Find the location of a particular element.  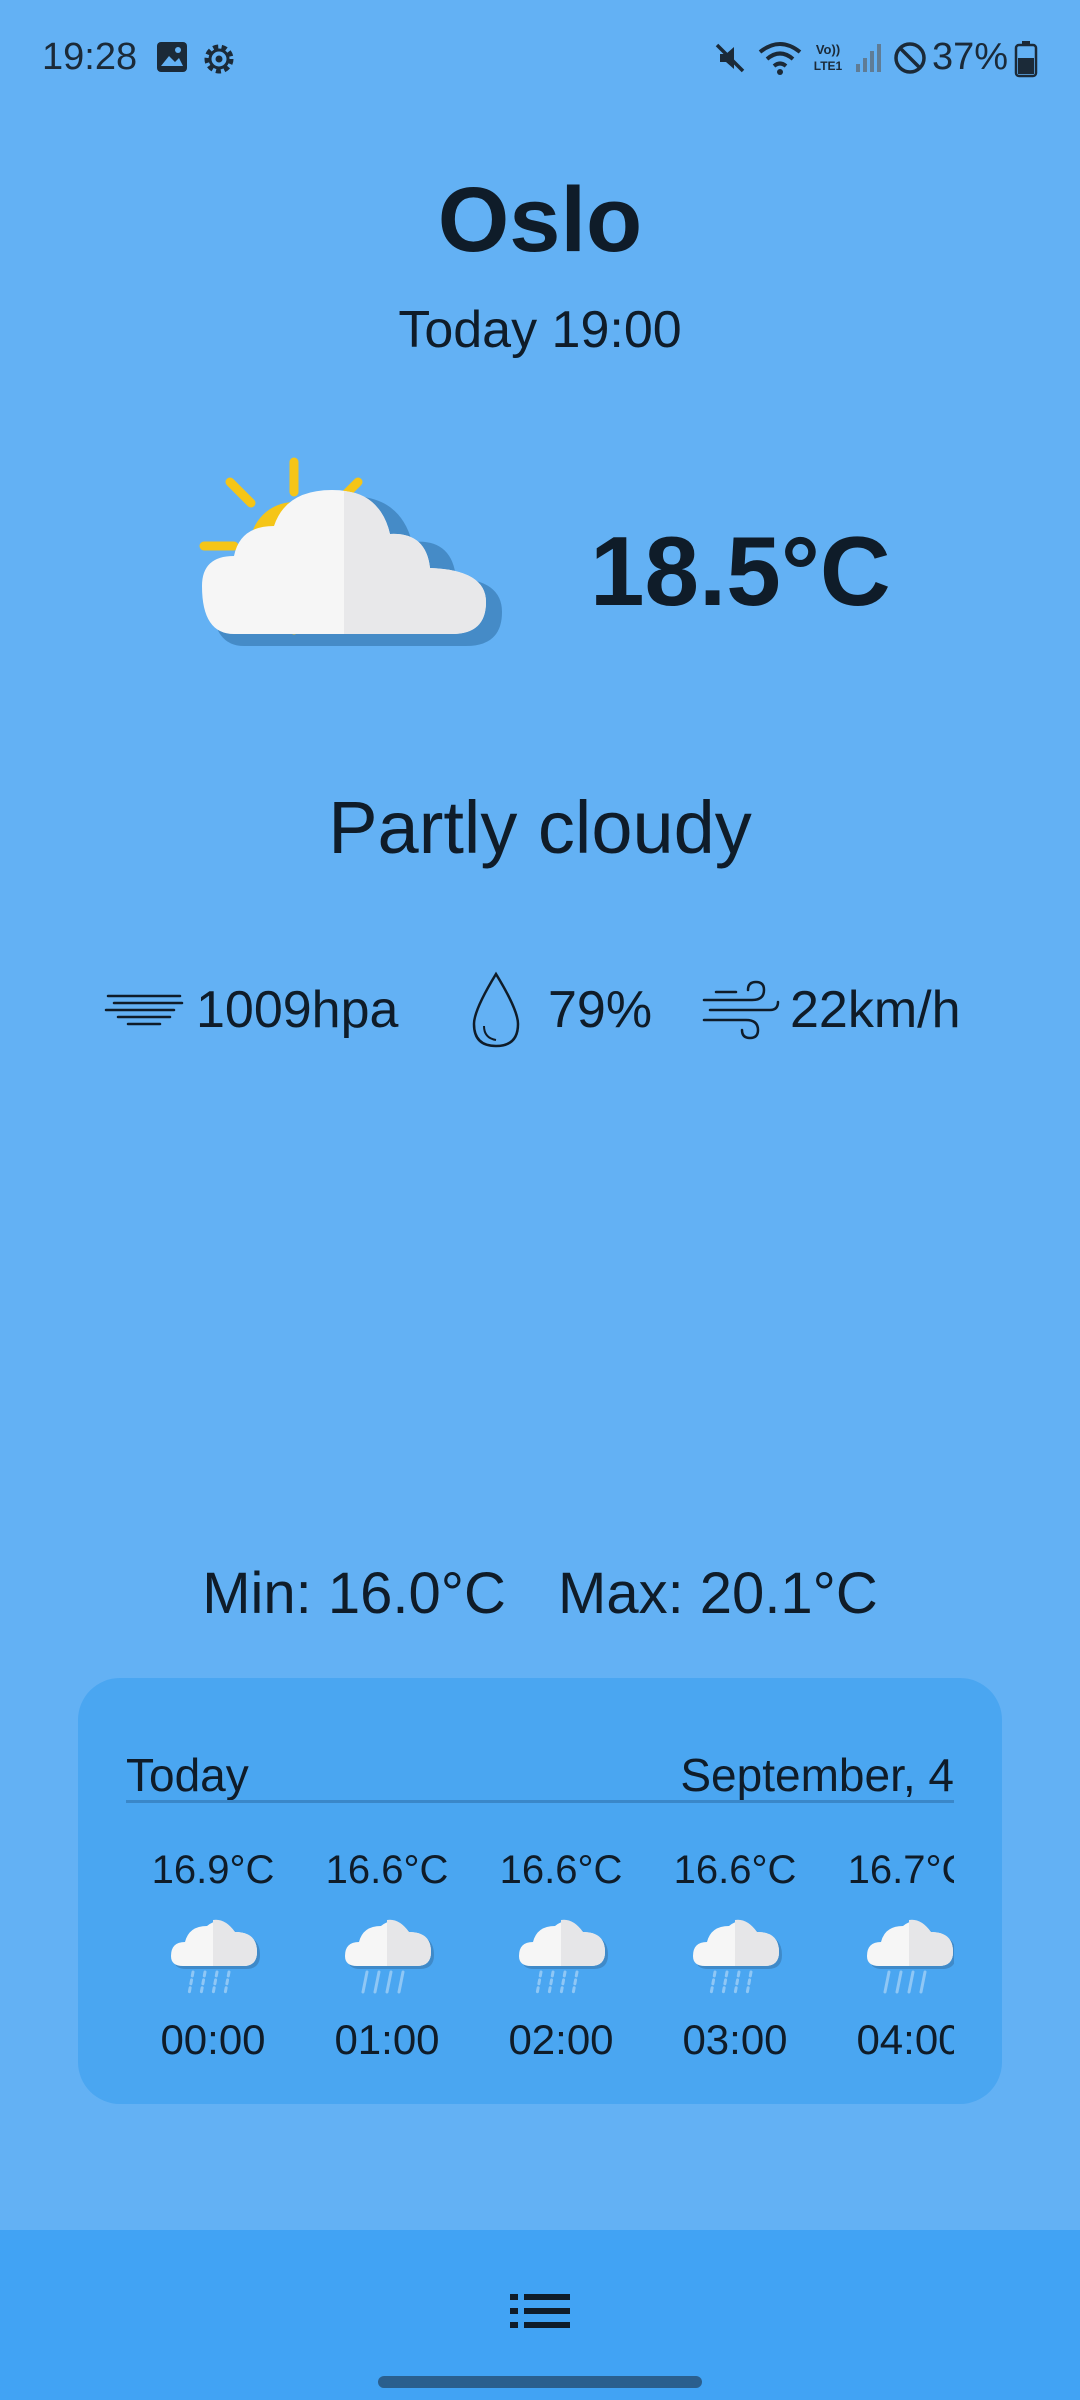

volte-icon: Vo)) LTE1 is located at coordinates (828, 57).